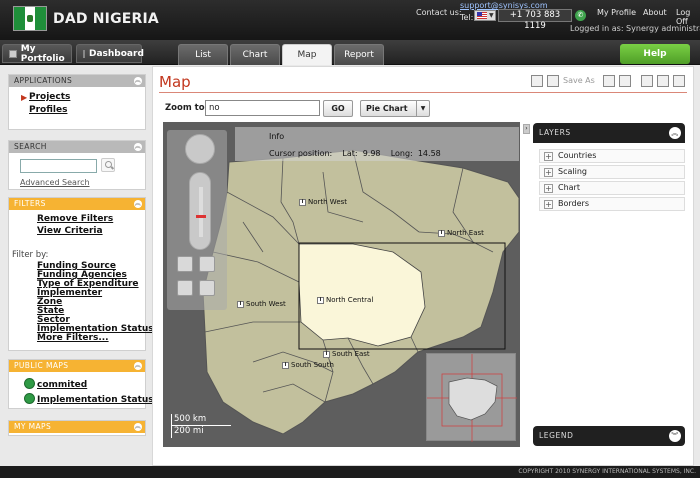 Image resolution: width=700 pixels, height=478 pixels. What do you see at coordinates (77, 81) in the screenshot?
I see `applications-header: APPLICATIONS ︽` at bounding box center [77, 81].